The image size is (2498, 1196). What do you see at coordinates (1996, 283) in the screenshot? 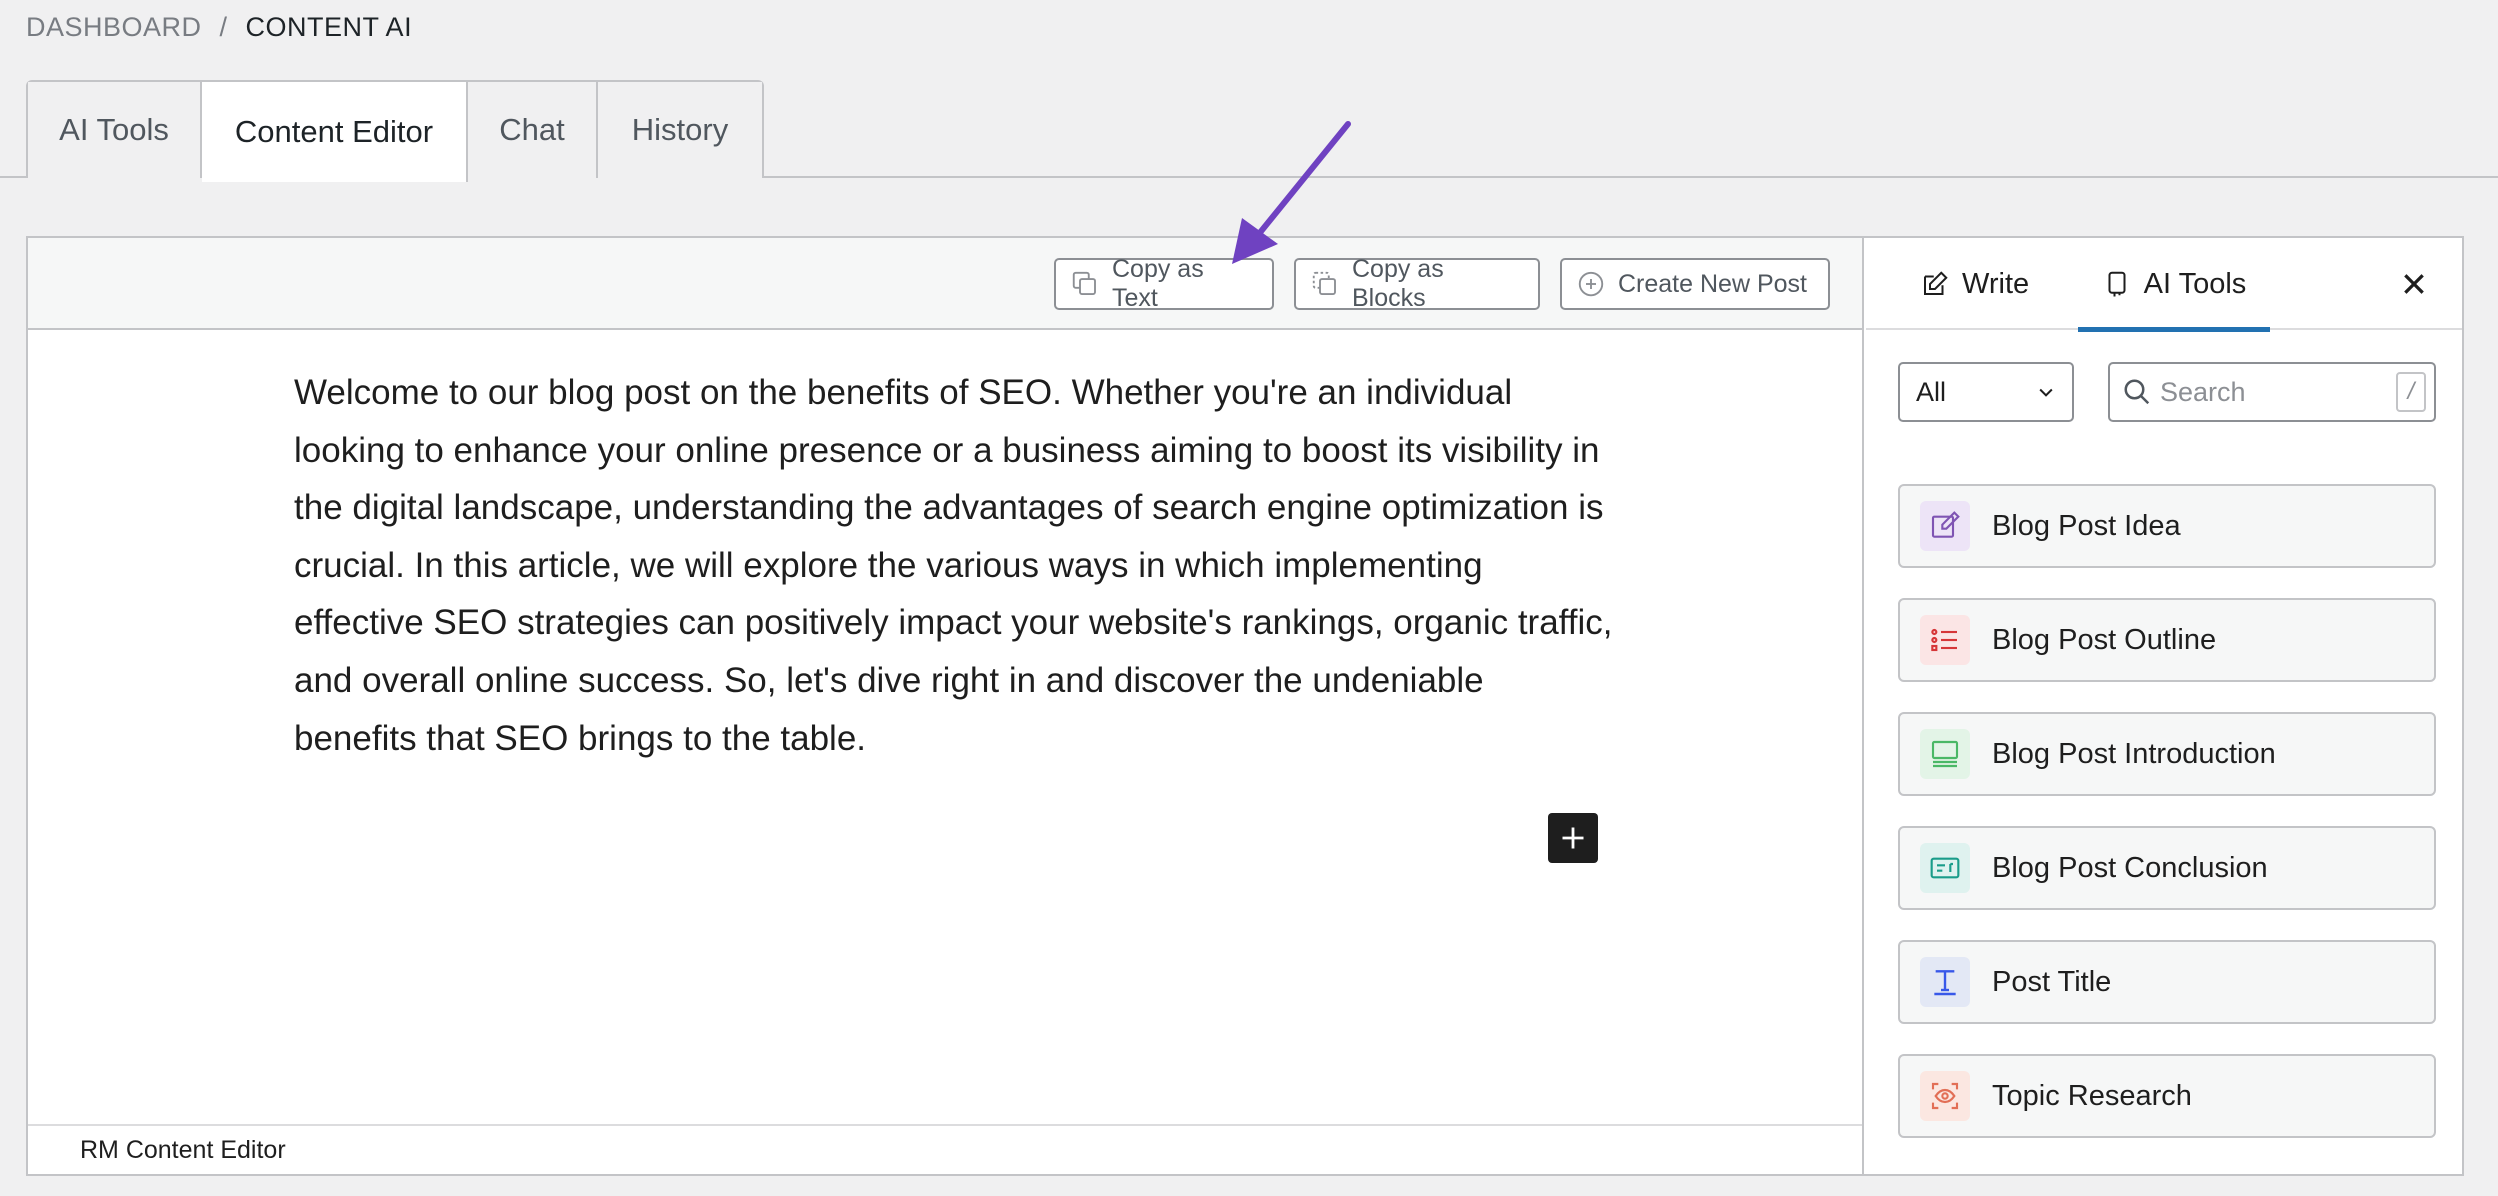
I see `sidebar-tab-write-label: Write` at bounding box center [1996, 283].